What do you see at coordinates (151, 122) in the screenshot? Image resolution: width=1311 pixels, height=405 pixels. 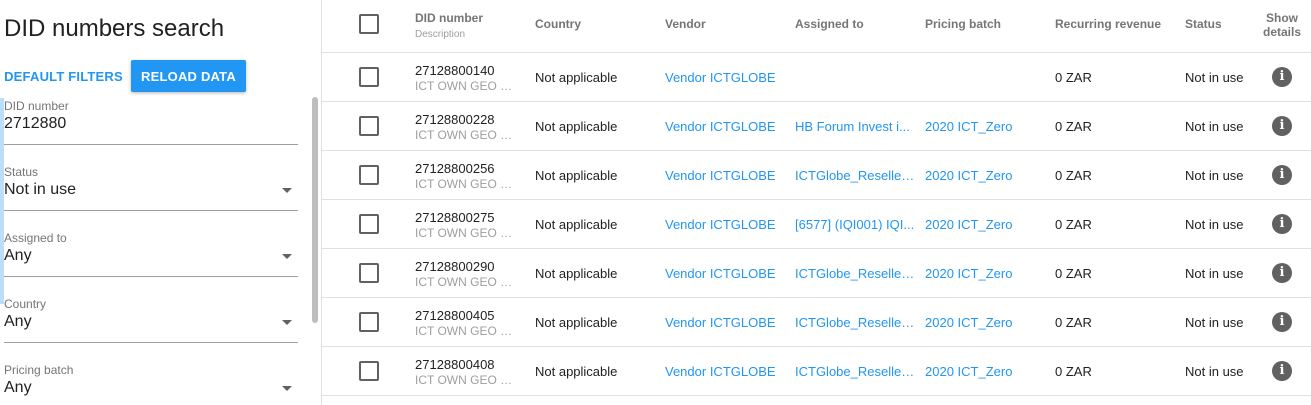 I see `did-number-field: DID number 2712880` at bounding box center [151, 122].